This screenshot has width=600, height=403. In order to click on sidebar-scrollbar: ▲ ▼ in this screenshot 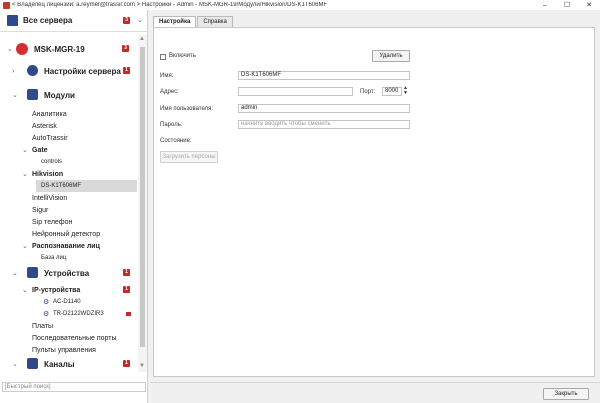, I will do `click(142, 203)`.